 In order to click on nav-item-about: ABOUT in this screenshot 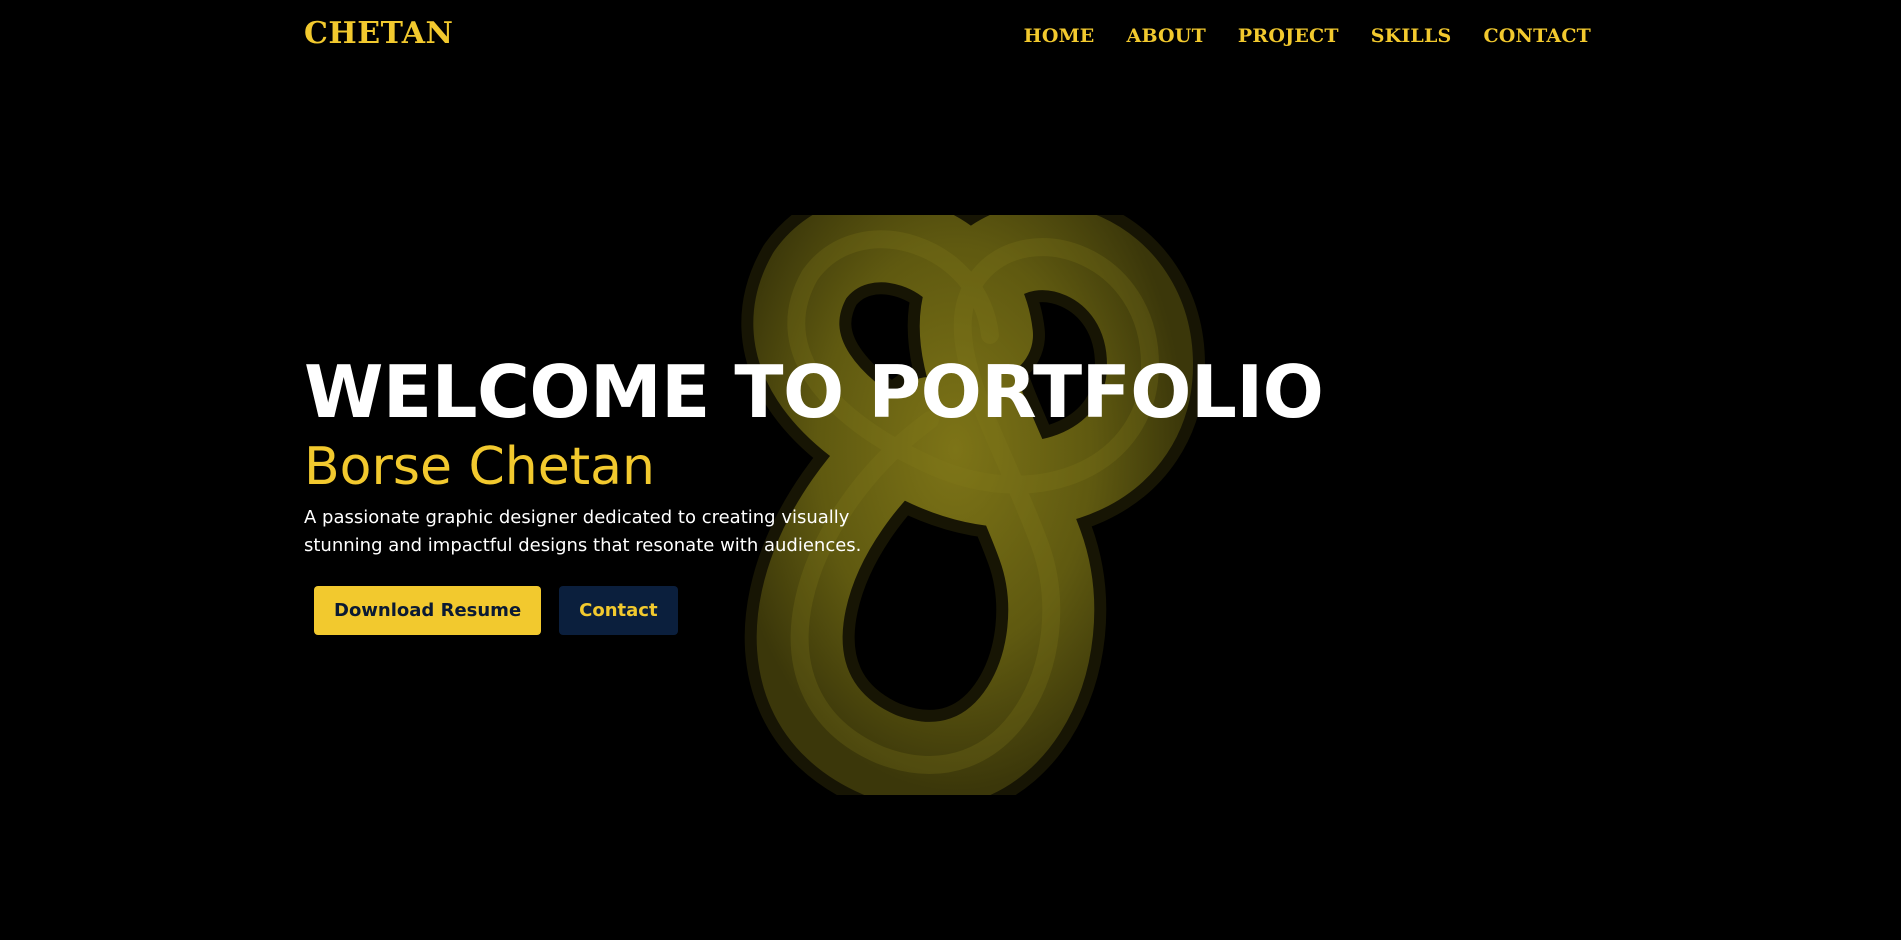, I will do `click(1166, 36)`.